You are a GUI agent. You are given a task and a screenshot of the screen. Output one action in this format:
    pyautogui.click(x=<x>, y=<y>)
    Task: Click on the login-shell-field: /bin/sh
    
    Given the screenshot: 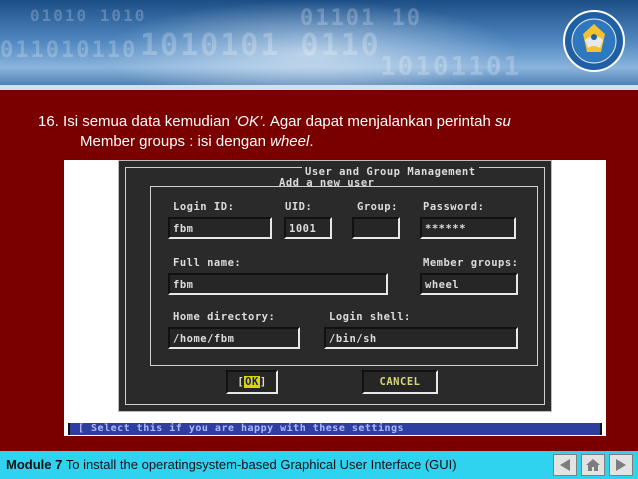 What is the action you would take?
    pyautogui.click(x=421, y=338)
    